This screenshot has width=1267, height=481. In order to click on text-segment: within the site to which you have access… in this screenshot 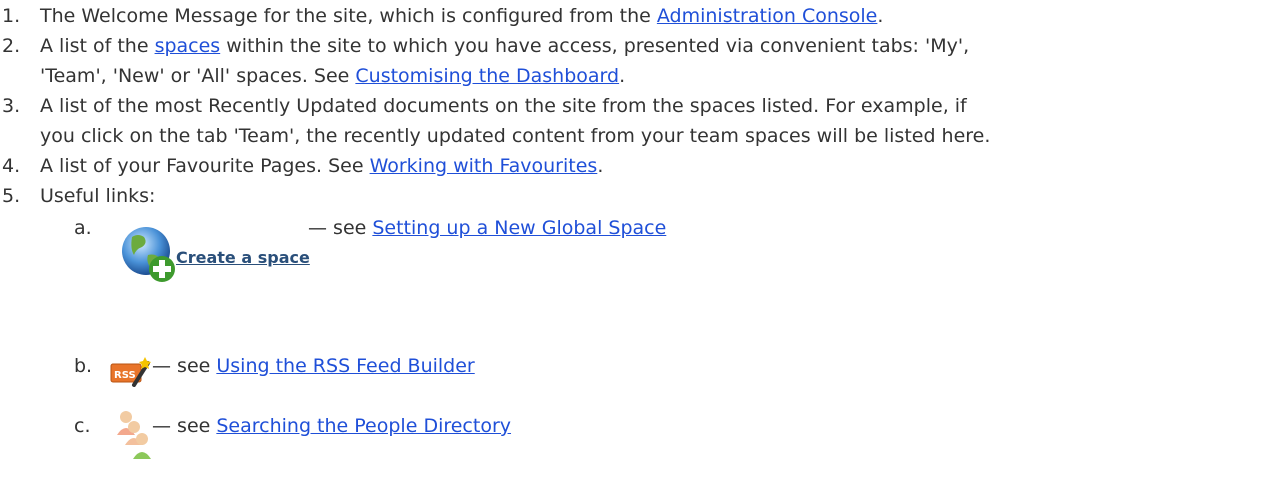, I will do `click(595, 46)`.